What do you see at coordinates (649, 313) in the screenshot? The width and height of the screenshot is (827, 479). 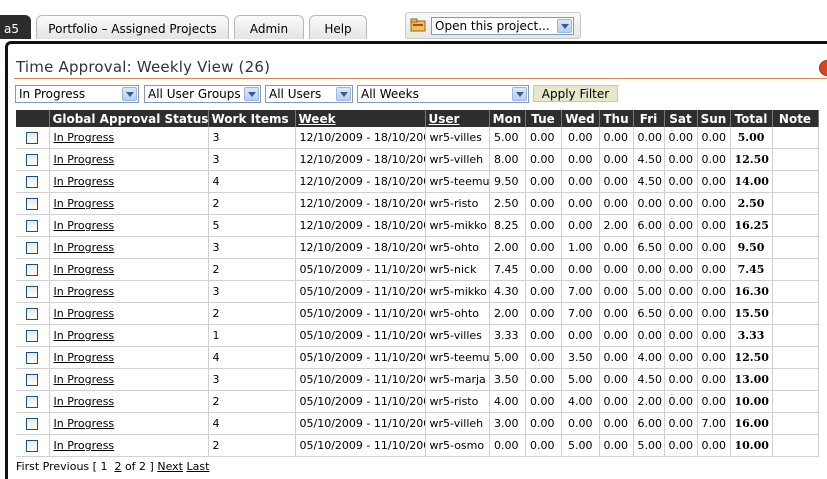 I see `fri-hours-cell: 6.50` at bounding box center [649, 313].